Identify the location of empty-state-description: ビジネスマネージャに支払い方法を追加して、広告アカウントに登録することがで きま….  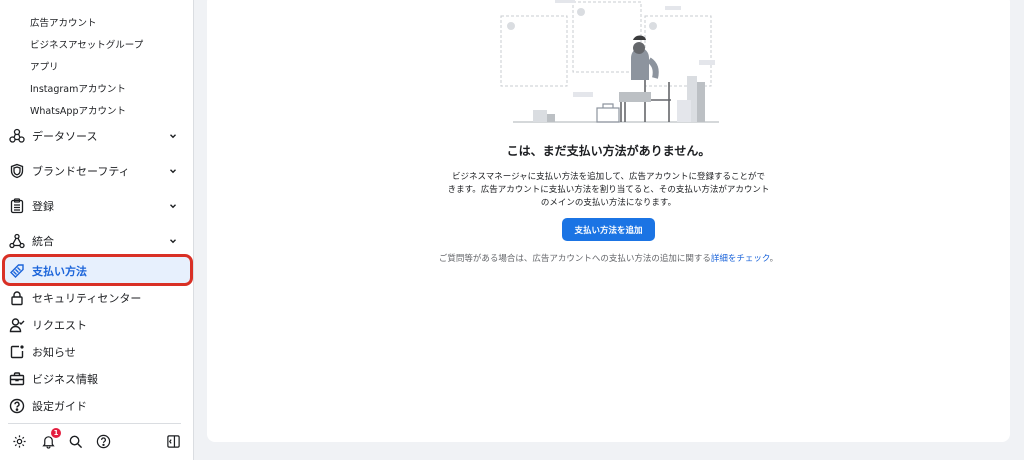
(608, 190).